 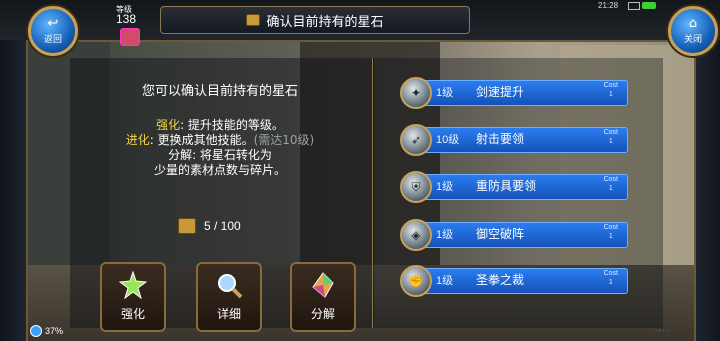 I want to click on skill-row-3: ⛨ 1级 重防具要领 Cost 1, so click(x=514, y=187).